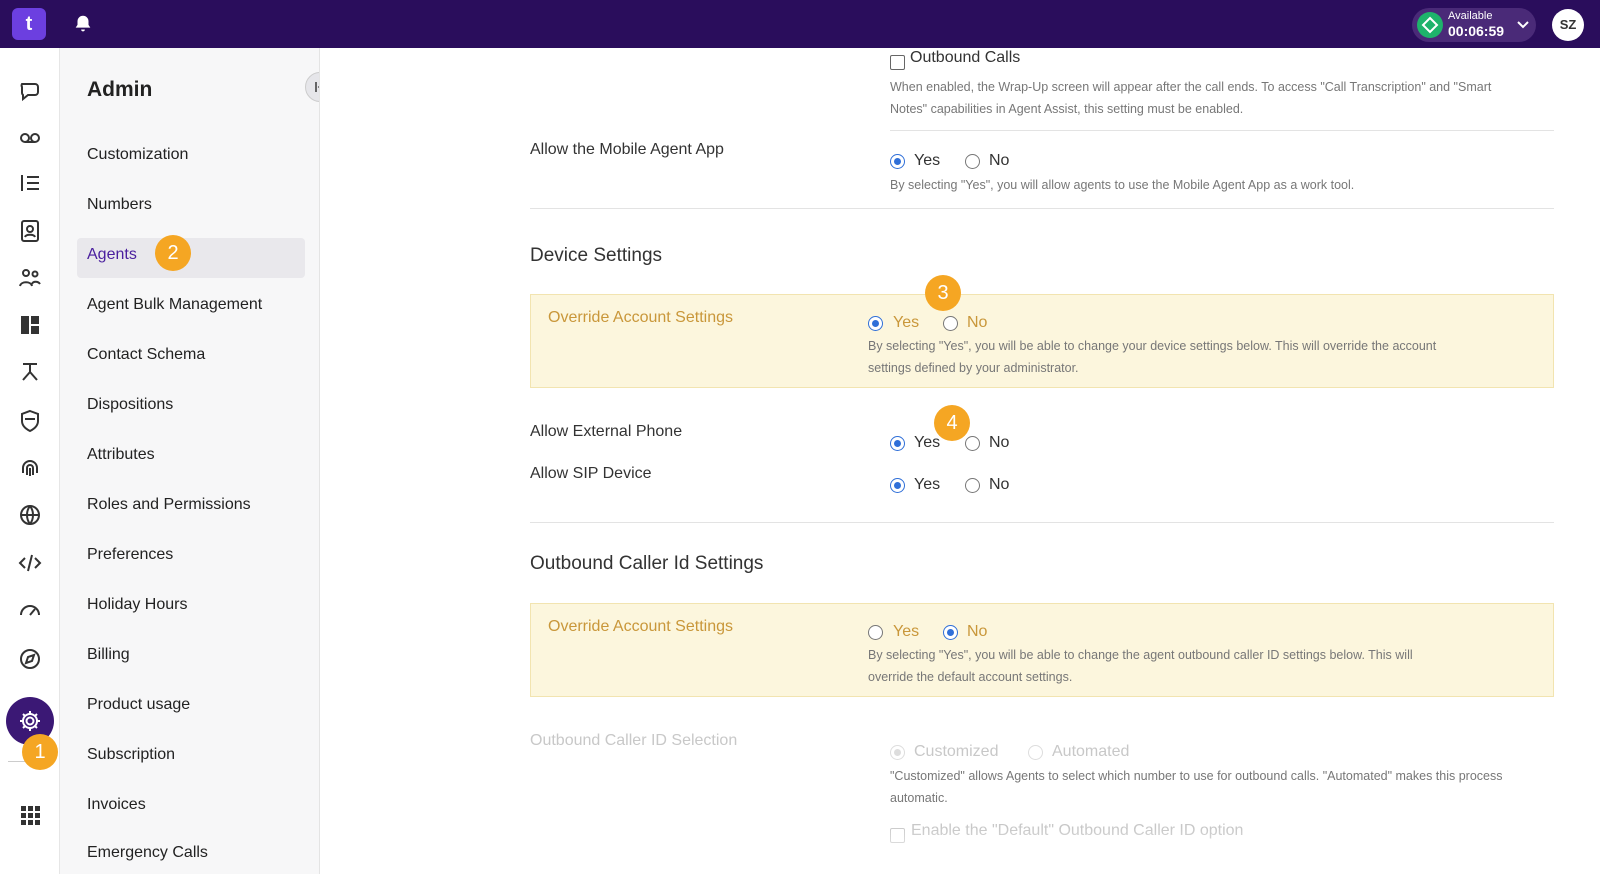 The height and width of the screenshot is (874, 1600). What do you see at coordinates (972, 161) in the screenshot?
I see `mobile-app-no-radio` at bounding box center [972, 161].